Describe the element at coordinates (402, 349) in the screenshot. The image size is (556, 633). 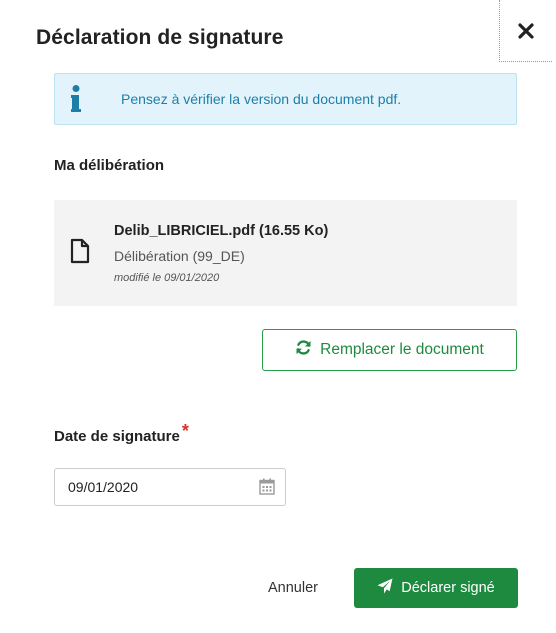
I see `replace-document-label: Remplacer le document` at that location.